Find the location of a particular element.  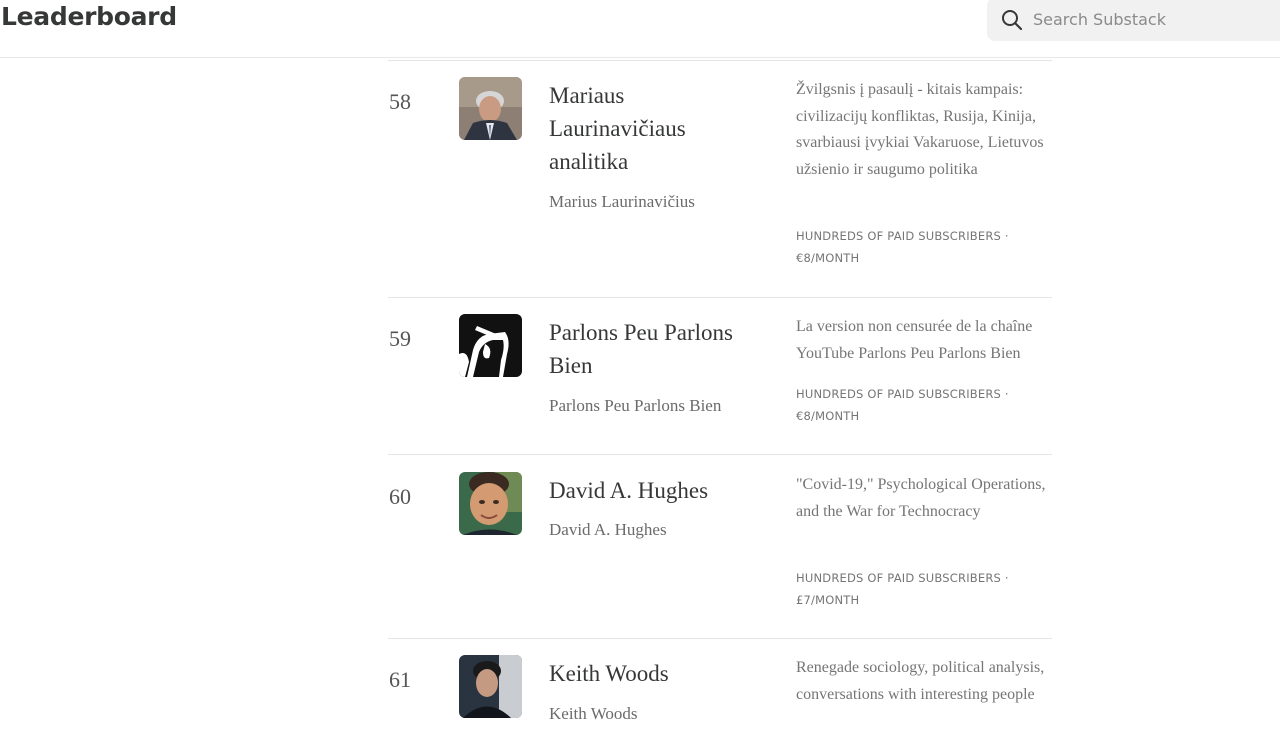

publication-name: Parlons Peu Parlons Bien is located at coordinates (651, 349).